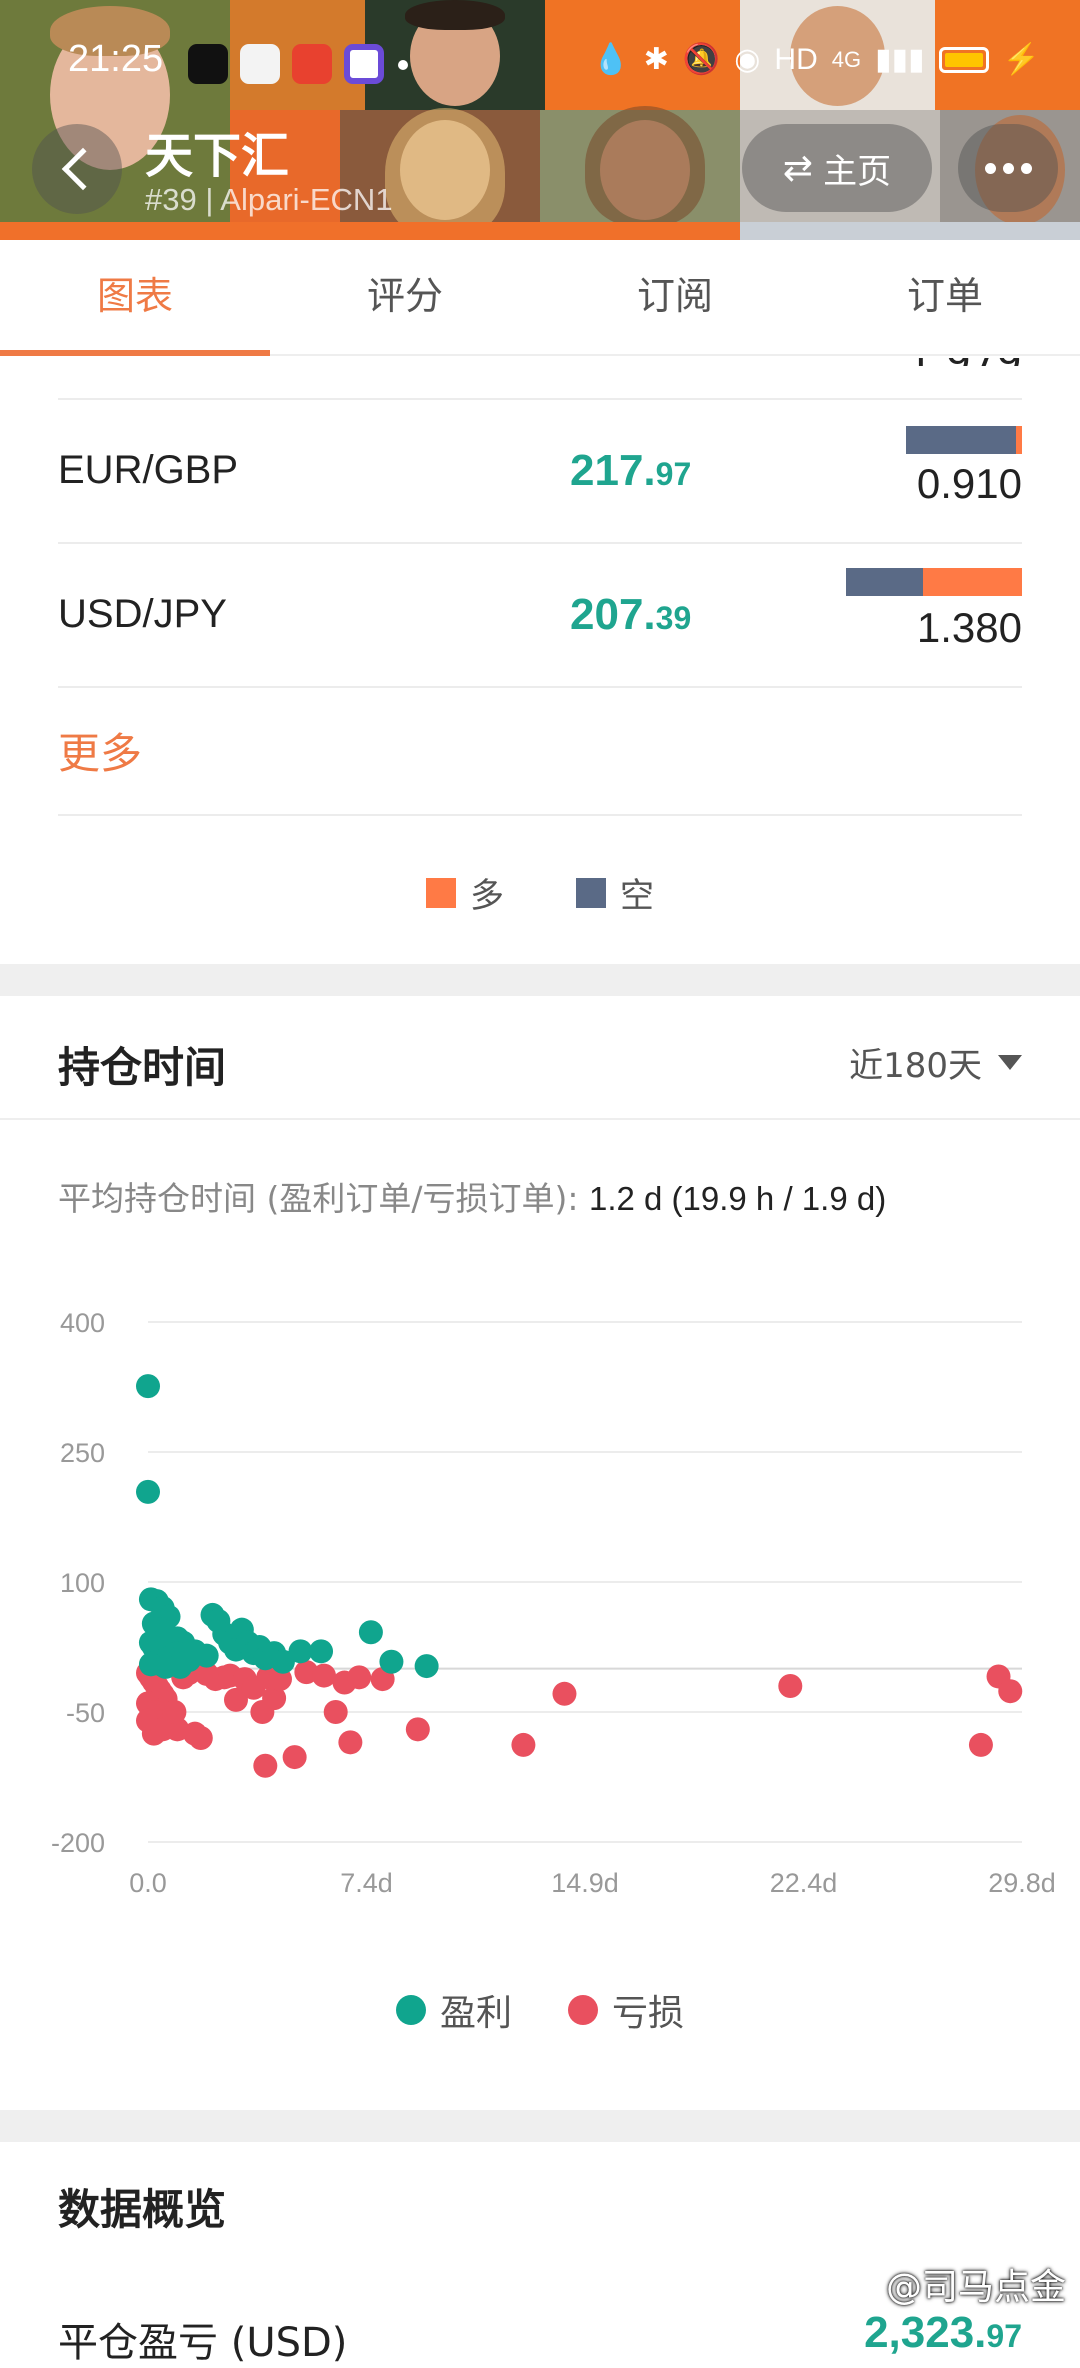  Describe the element at coordinates (403, 65) in the screenshot. I see `dot-icon` at that location.